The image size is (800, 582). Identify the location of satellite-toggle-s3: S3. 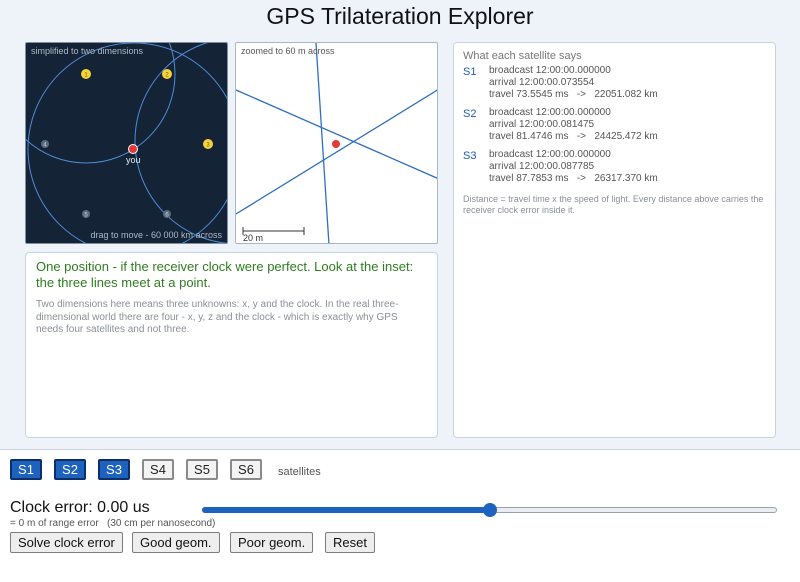
(114, 469).